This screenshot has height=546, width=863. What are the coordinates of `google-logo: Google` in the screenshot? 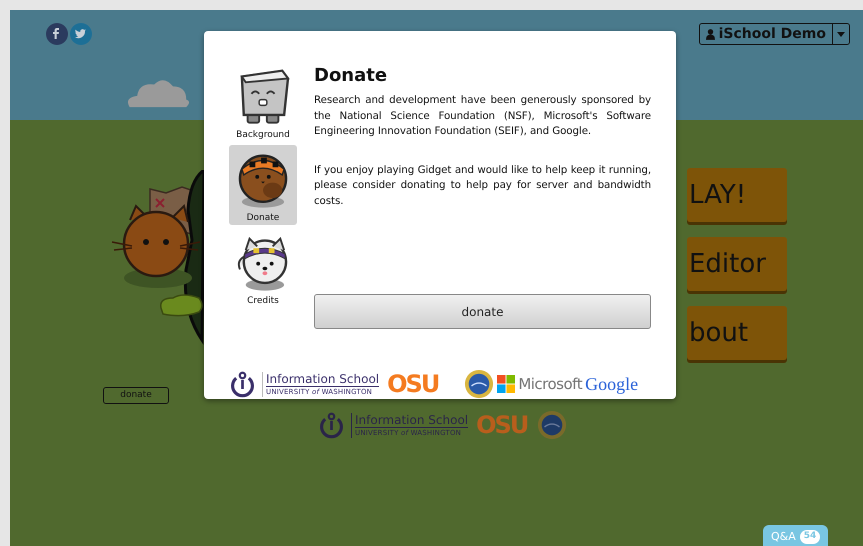 It's located at (611, 384).